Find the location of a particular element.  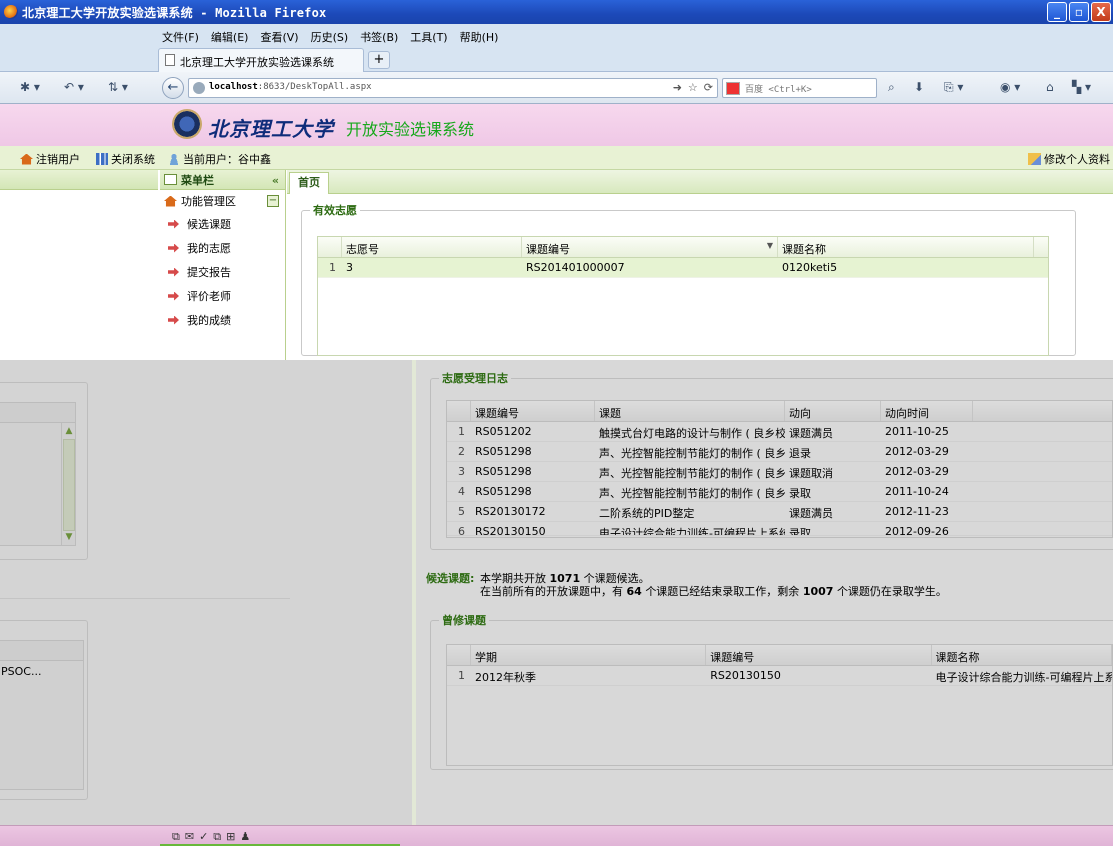

sidebar-group-label: 功能管理区 is located at coordinates (208, 201).